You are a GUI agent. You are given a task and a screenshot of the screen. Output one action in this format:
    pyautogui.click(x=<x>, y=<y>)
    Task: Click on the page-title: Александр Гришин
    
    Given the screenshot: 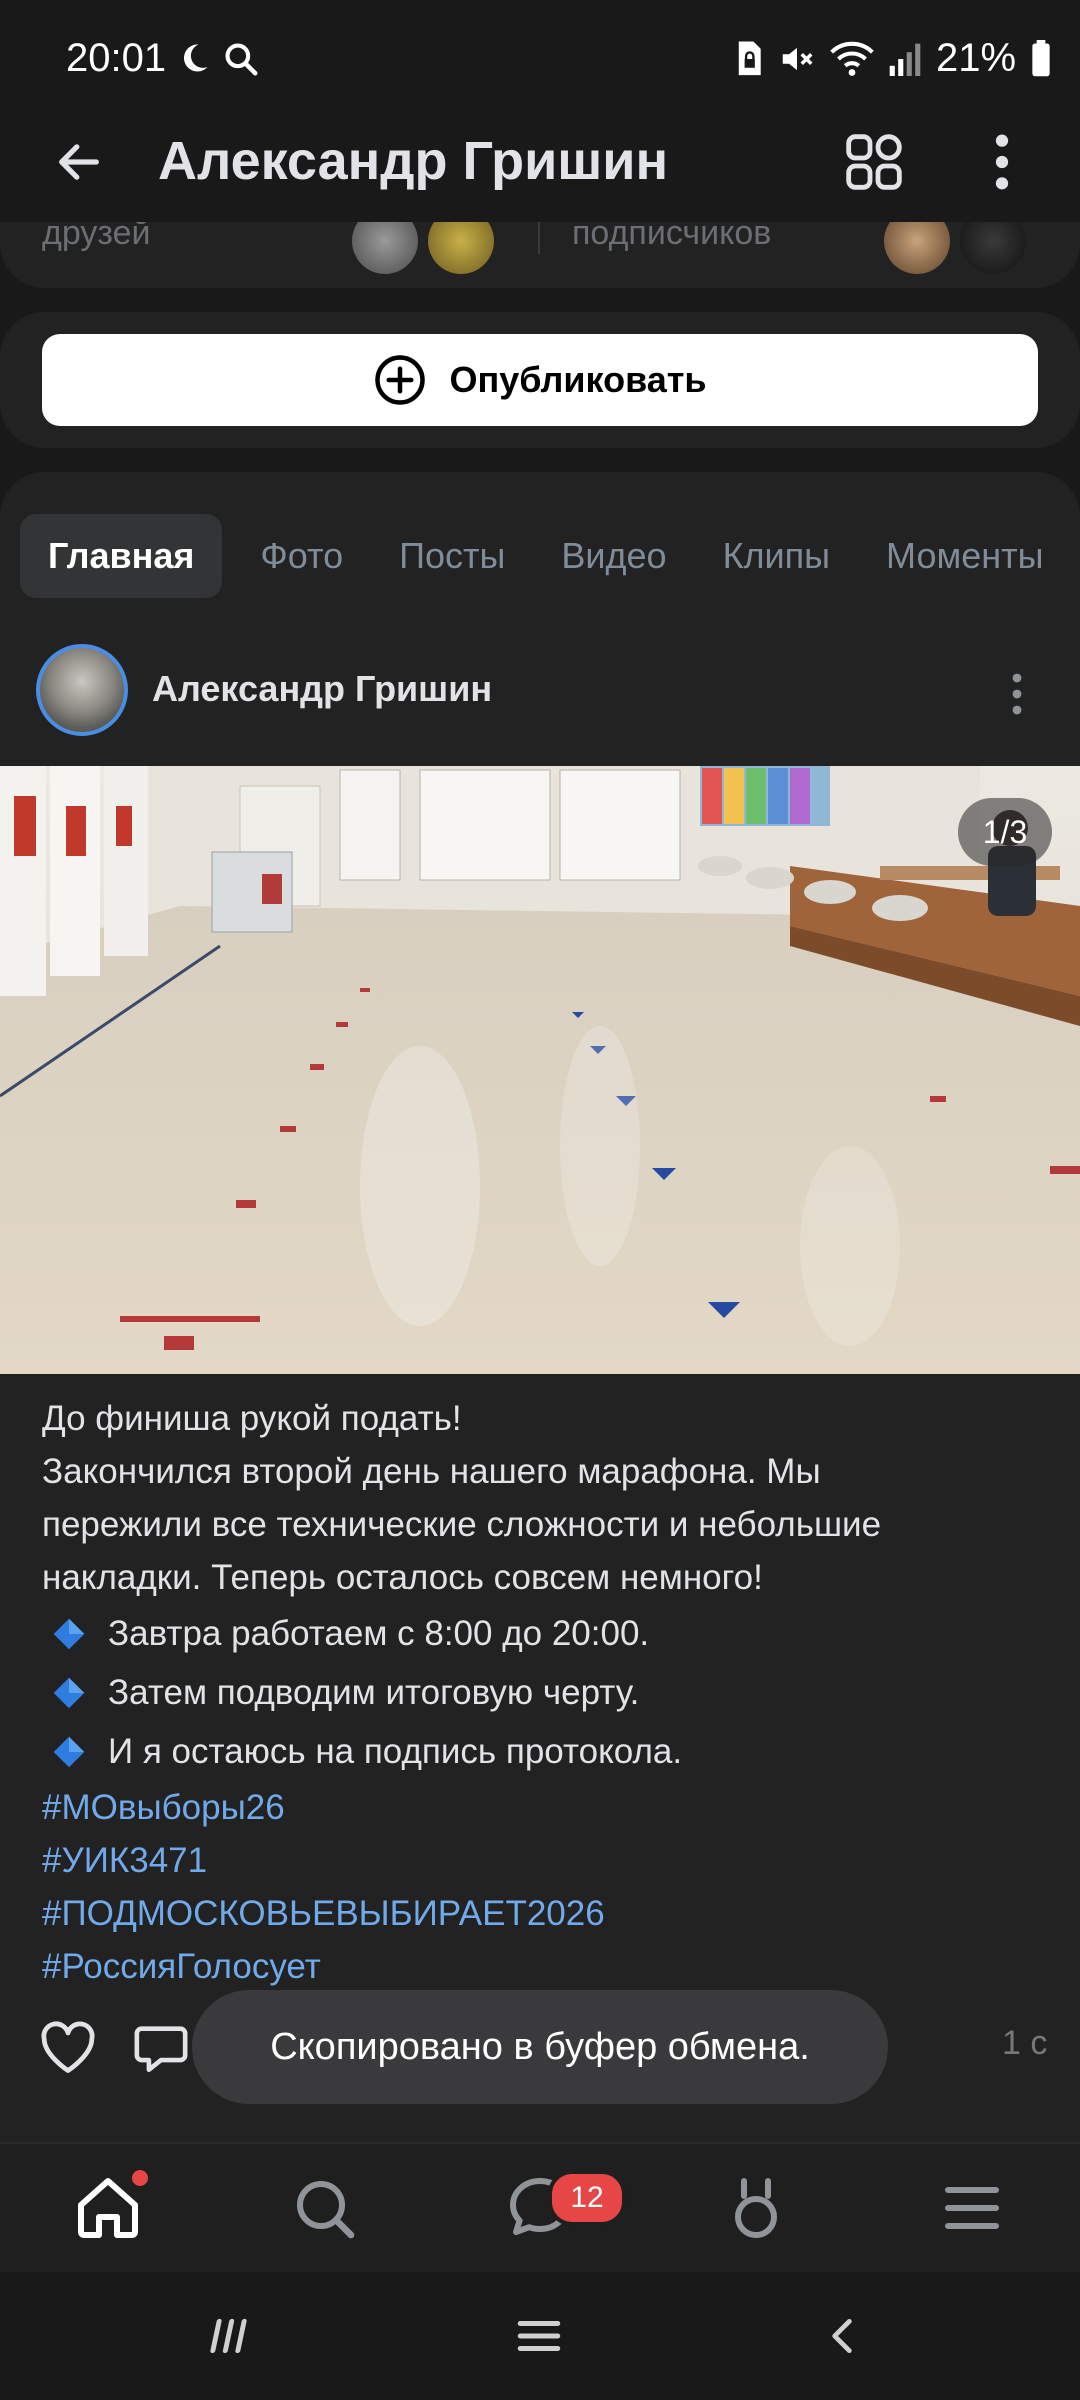 What is the action you would take?
    pyautogui.click(x=413, y=161)
    